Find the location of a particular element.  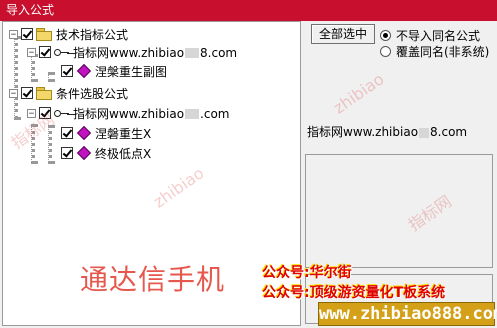

tree-formula-item: 终极低点X is located at coordinates (106, 153).